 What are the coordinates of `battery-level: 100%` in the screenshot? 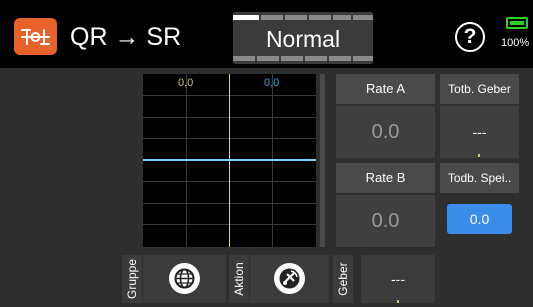 It's located at (515, 43).